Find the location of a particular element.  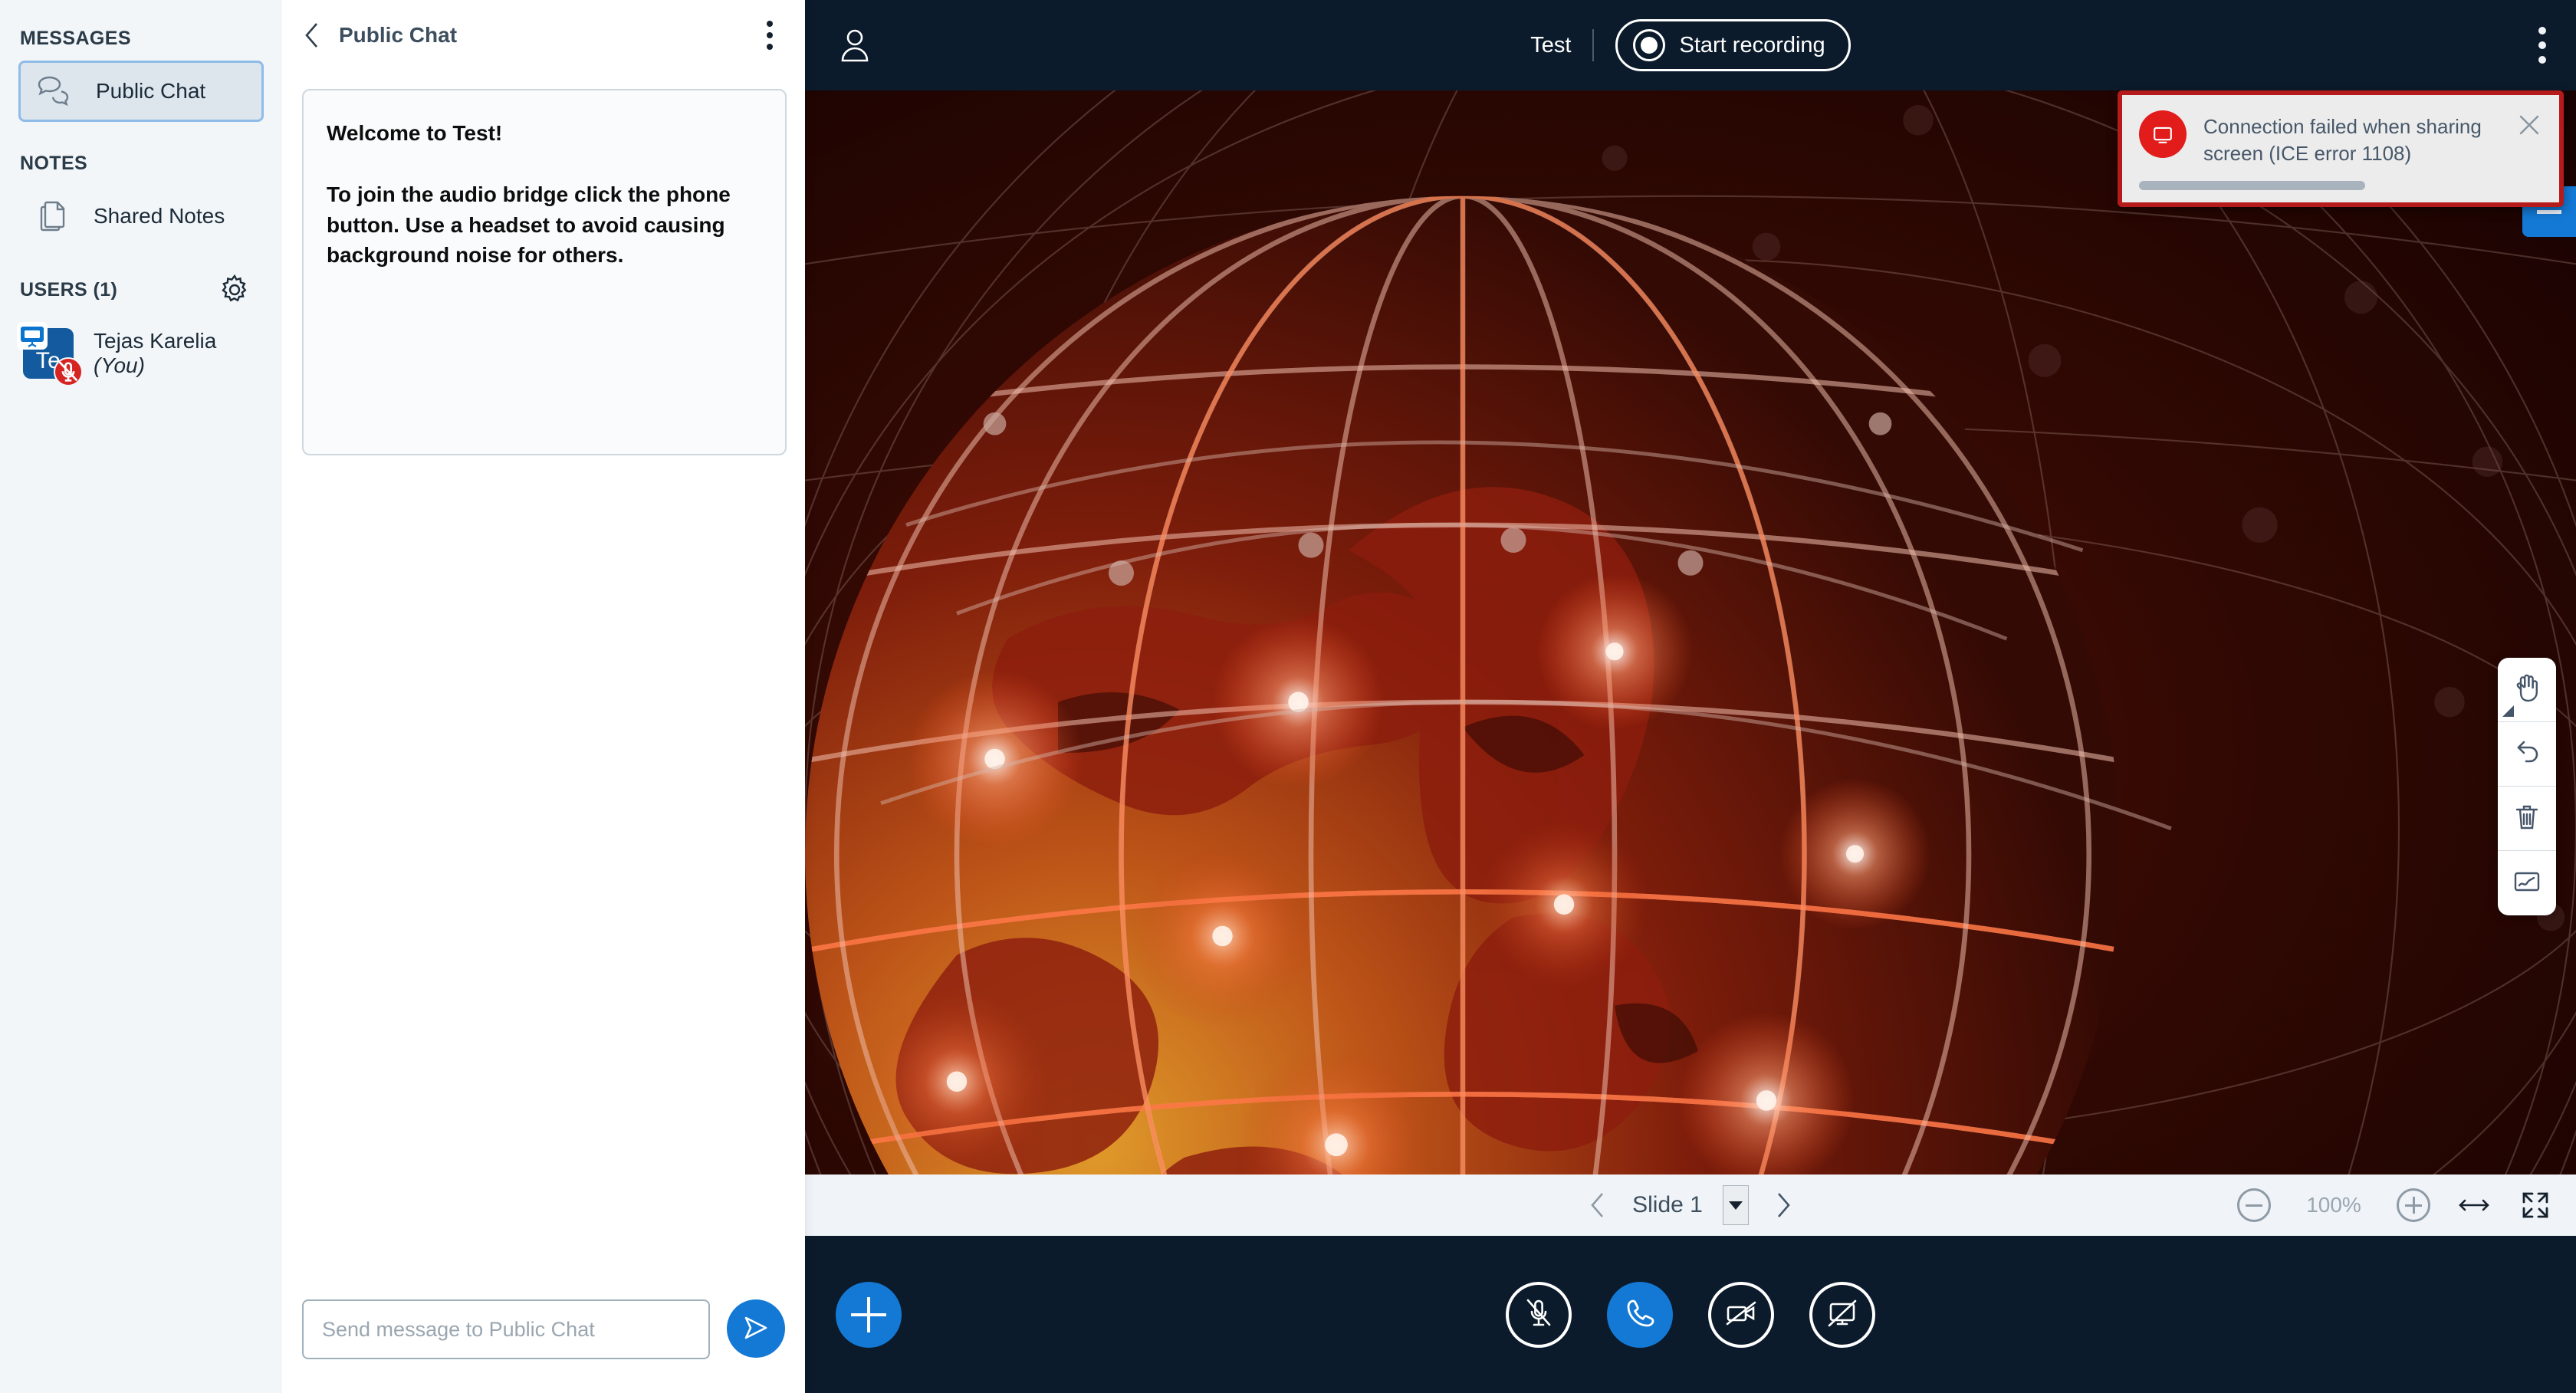

presenter-icon is located at coordinates (32, 336).